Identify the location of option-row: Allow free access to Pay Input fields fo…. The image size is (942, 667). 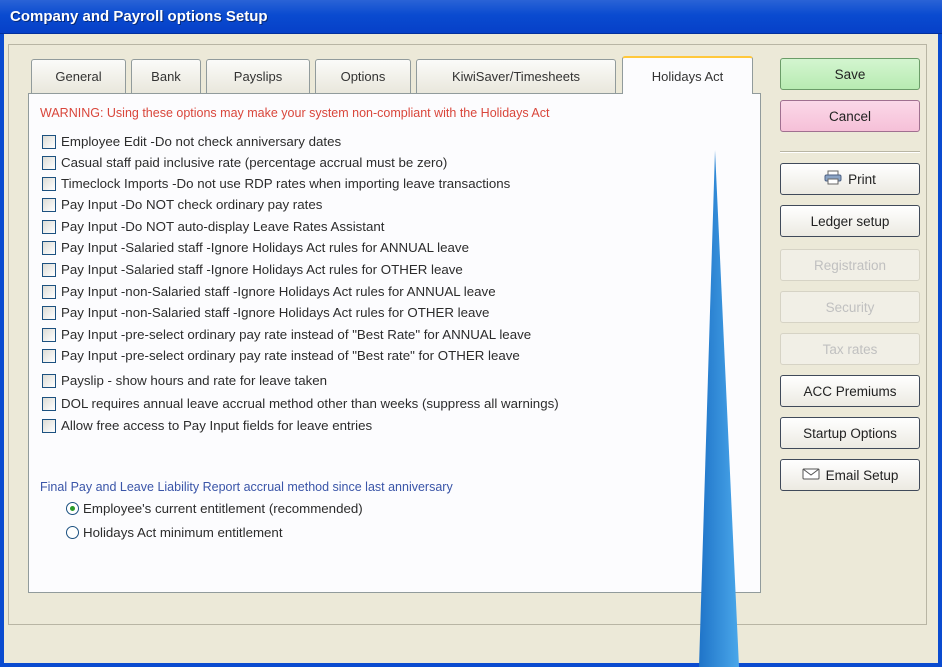
(207, 425).